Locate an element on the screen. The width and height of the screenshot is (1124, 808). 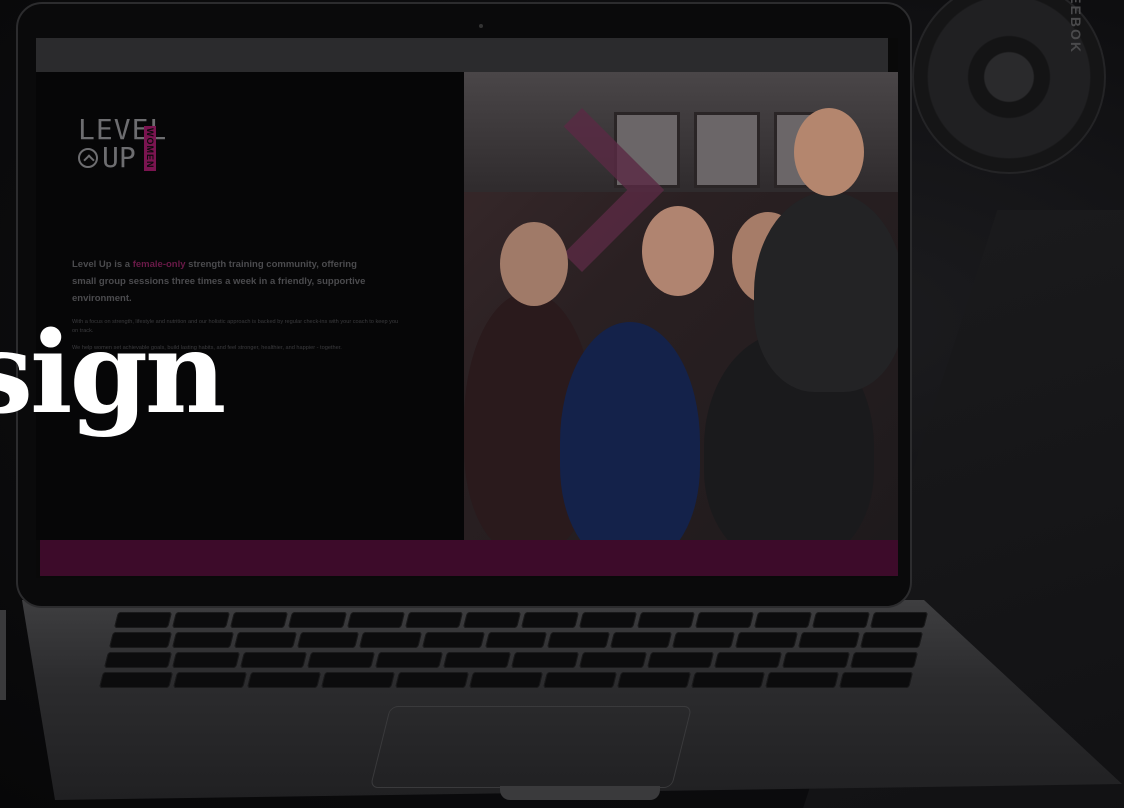
logo-up-text: UP is located at coordinates (119, 157).